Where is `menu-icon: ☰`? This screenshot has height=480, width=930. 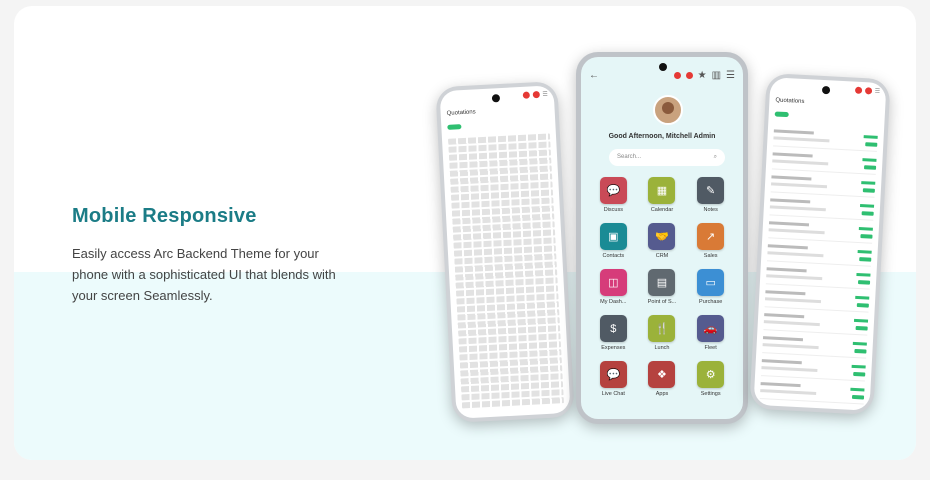
menu-icon: ☰ is located at coordinates (730, 75).